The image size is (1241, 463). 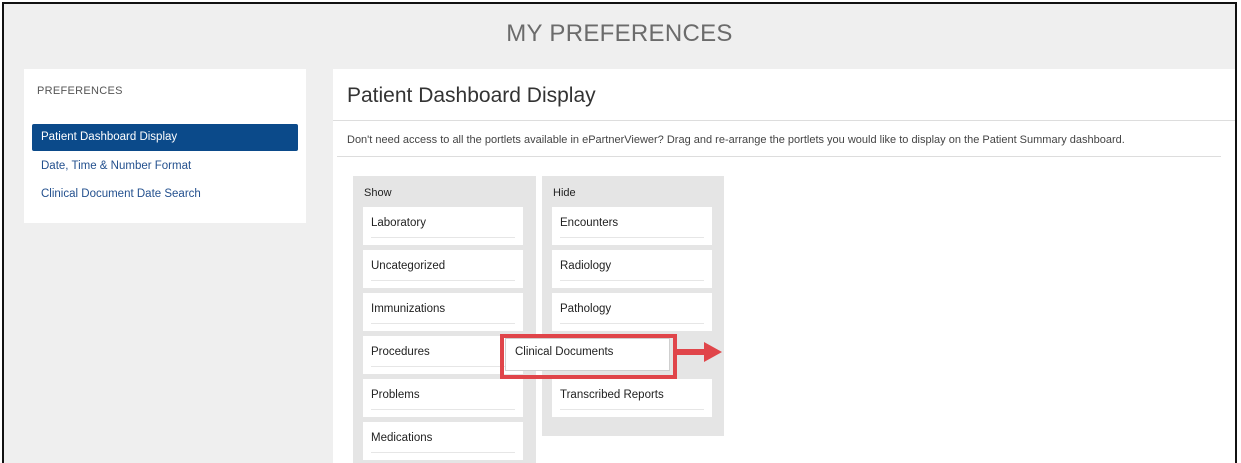 What do you see at coordinates (165, 166) in the screenshot?
I see `sidebar-item-date-time-number-format: Date, Time & Number Format` at bounding box center [165, 166].